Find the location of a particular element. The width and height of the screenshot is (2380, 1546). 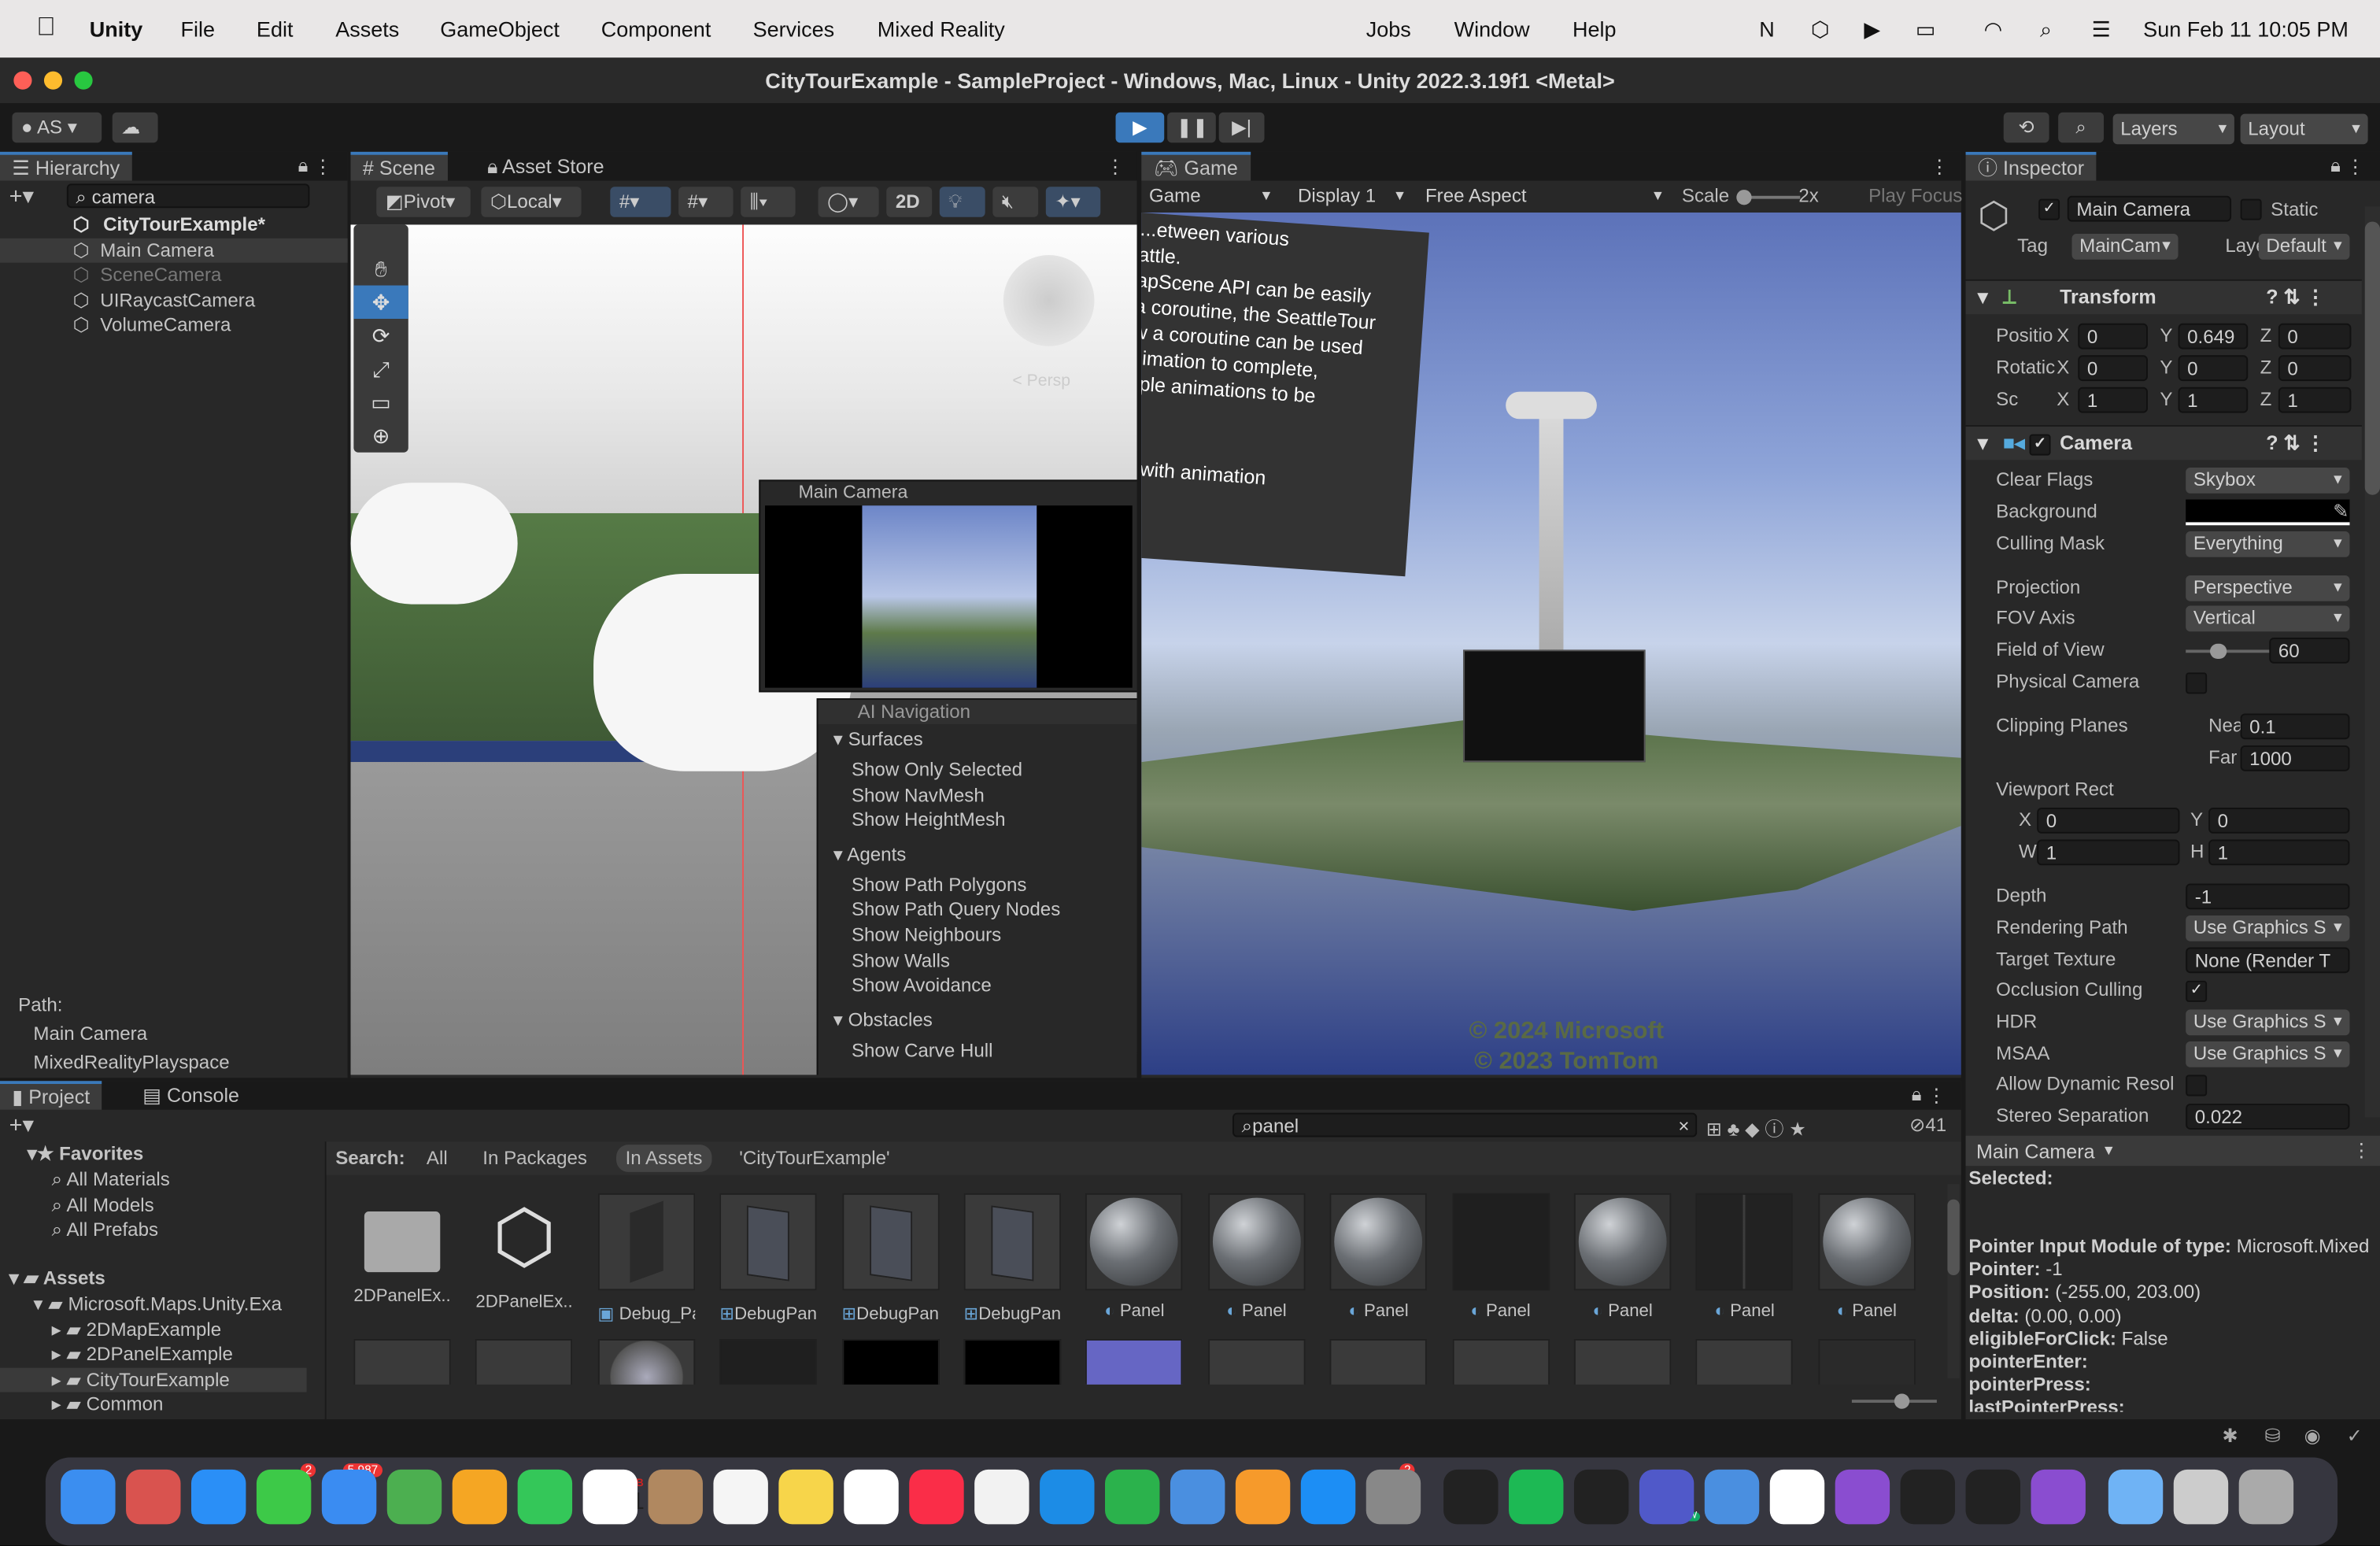

favorite-all-prefabs: ⌕ All Prefabs is located at coordinates (162, 1230).